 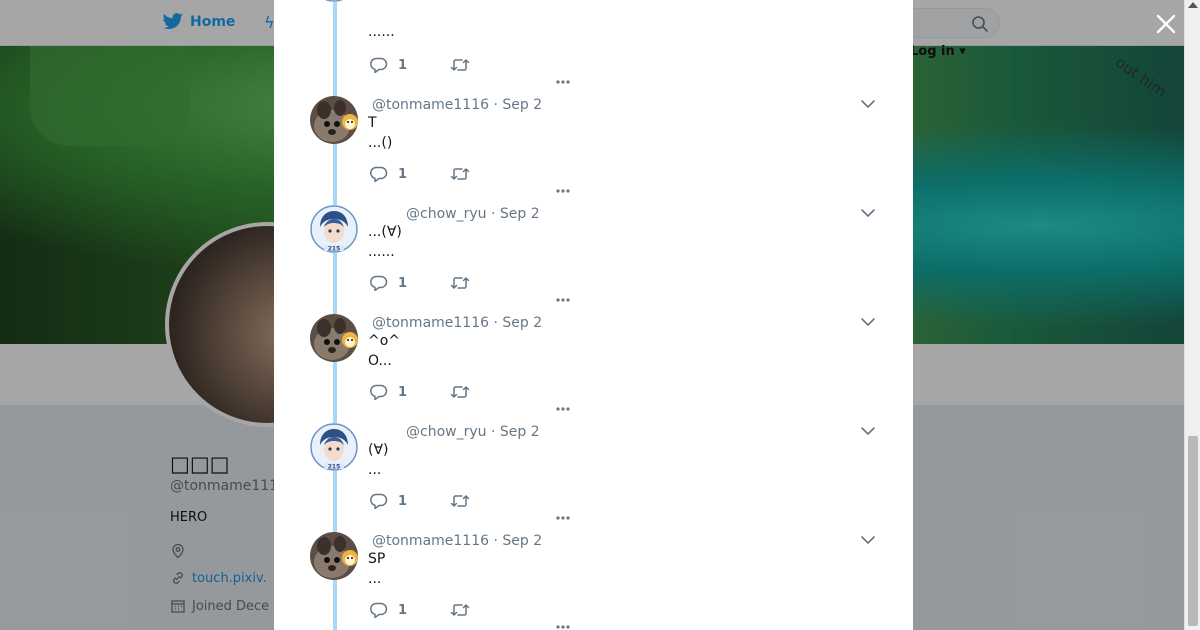 I want to click on tweet: @tonmame1116 · Sep 2 SP ... 1, so click(x=593, y=581).